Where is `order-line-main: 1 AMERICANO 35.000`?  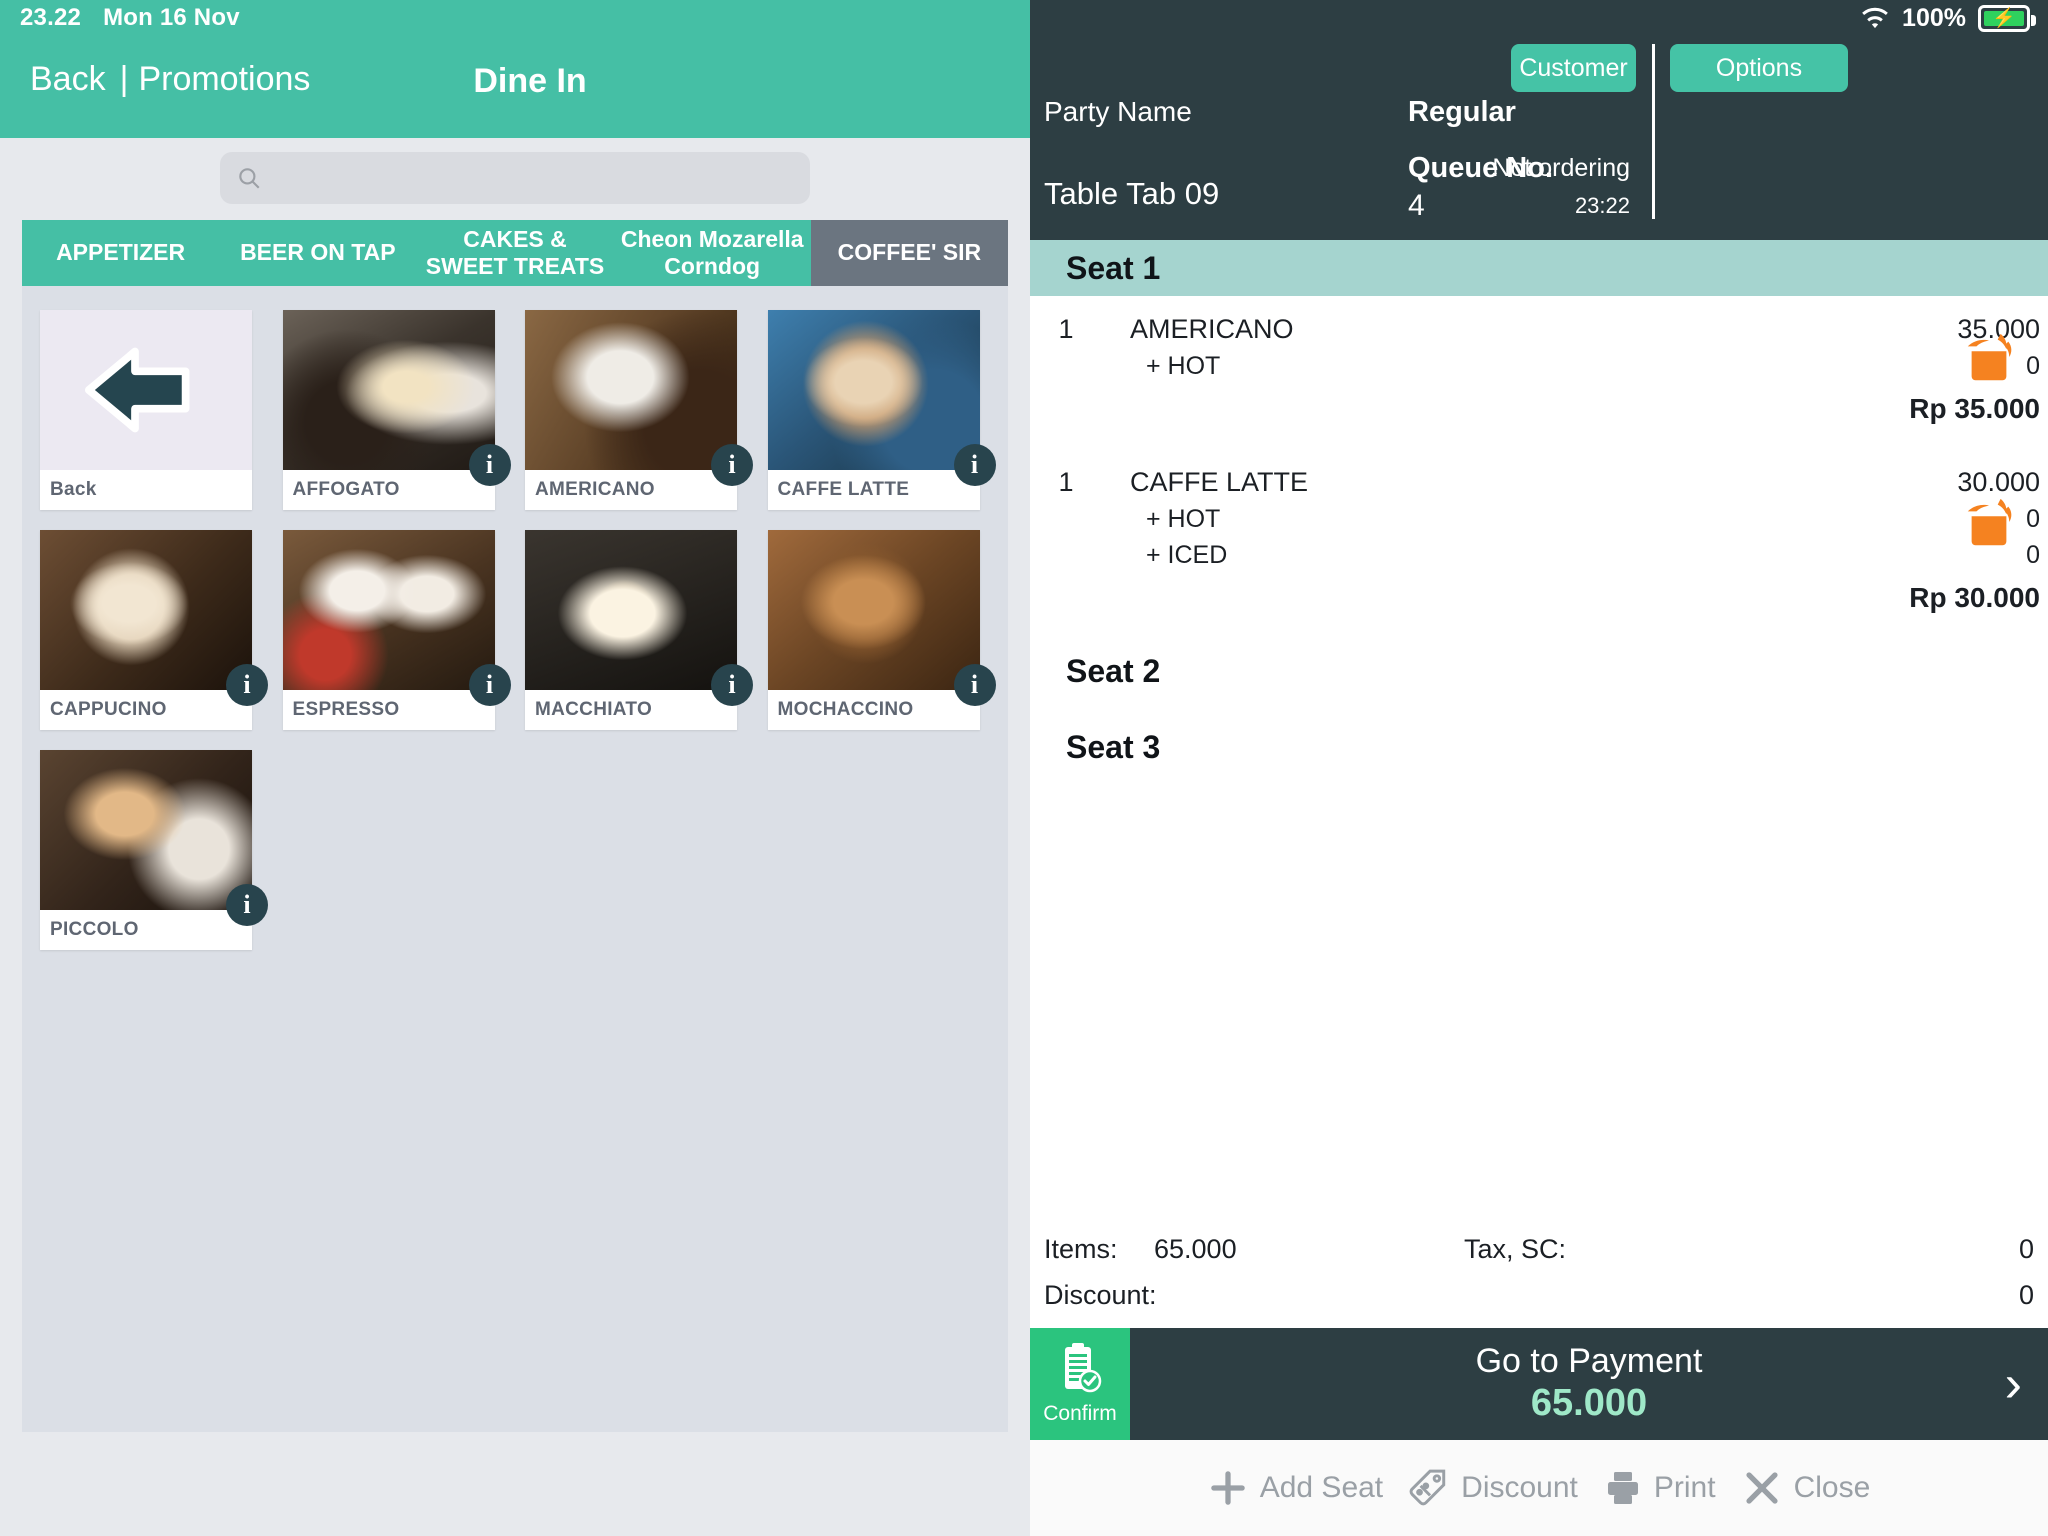 order-line-main: 1 AMERICANO 35.000 is located at coordinates (1539, 329).